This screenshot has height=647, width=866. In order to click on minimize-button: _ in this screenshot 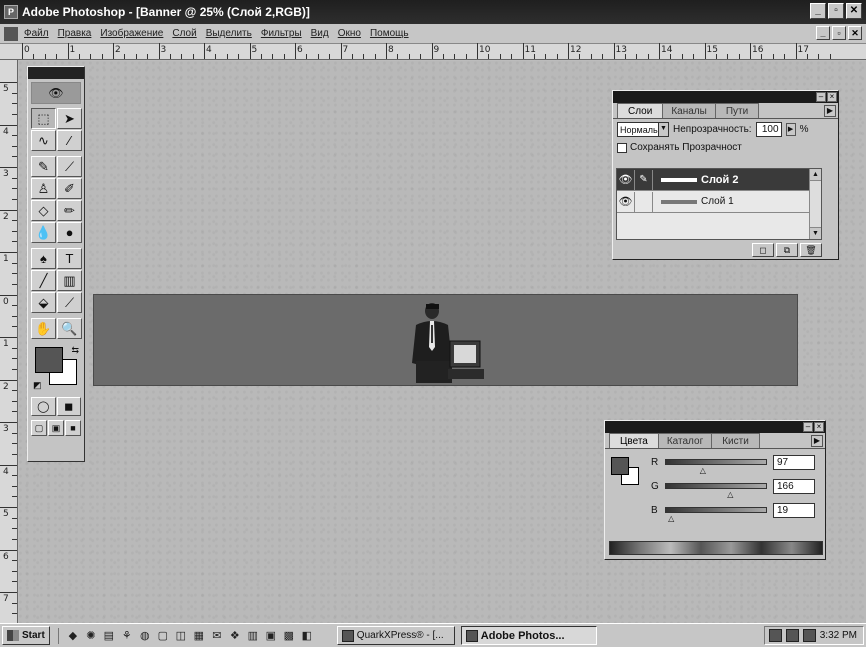, I will do `click(818, 11)`.